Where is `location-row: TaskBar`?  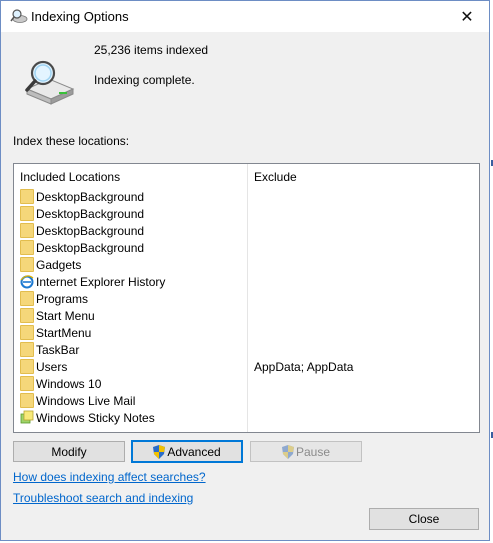 location-row: TaskBar is located at coordinates (246, 349).